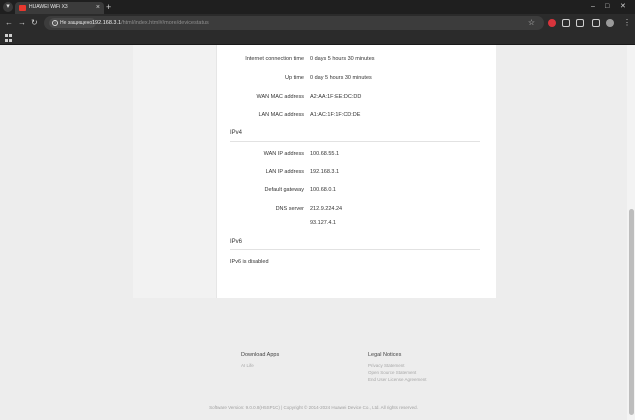 This screenshot has width=635, height=420. What do you see at coordinates (325, 172) in the screenshot?
I see `row-value: 192.168.3.1` at bounding box center [325, 172].